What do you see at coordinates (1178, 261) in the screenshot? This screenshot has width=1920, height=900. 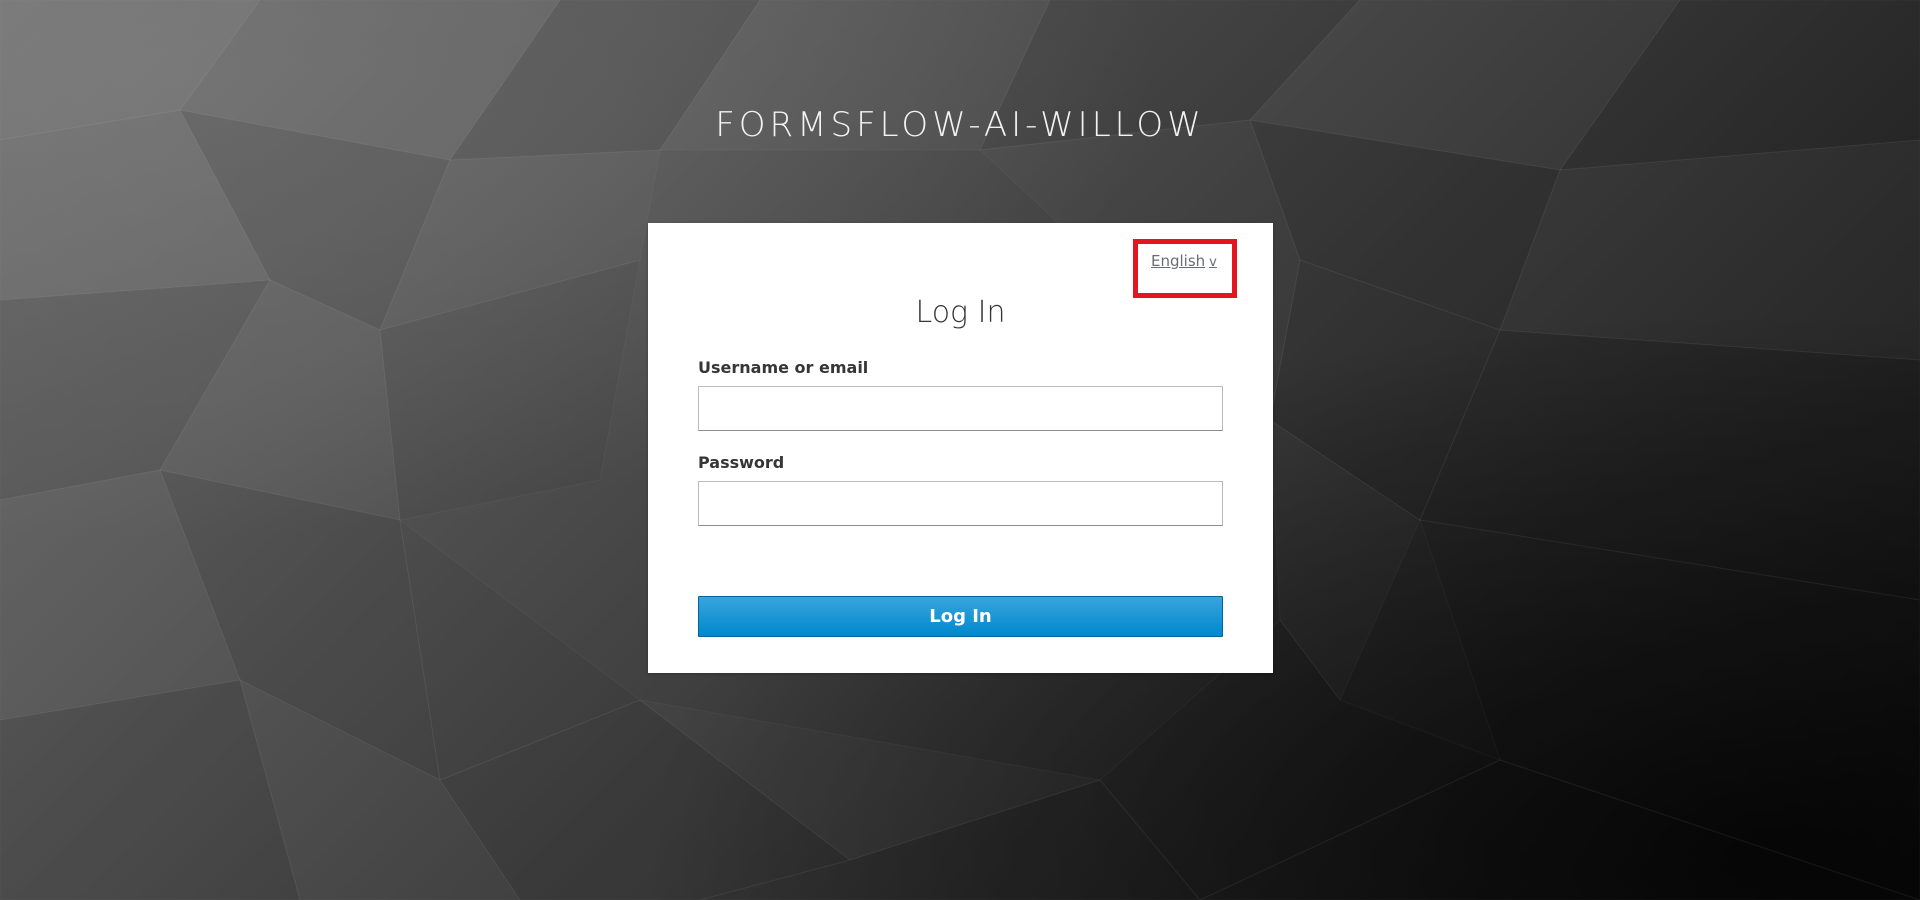 I see `language-label: English` at bounding box center [1178, 261].